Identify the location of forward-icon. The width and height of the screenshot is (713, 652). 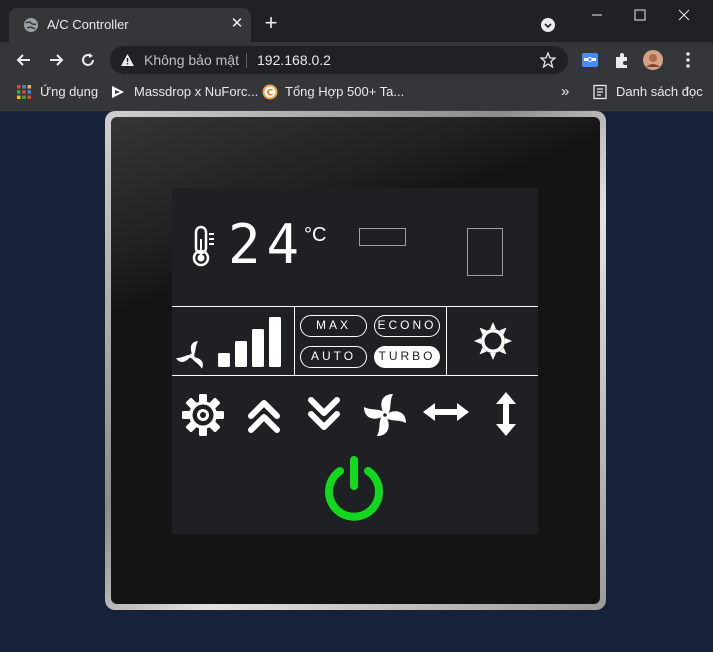
(56, 60).